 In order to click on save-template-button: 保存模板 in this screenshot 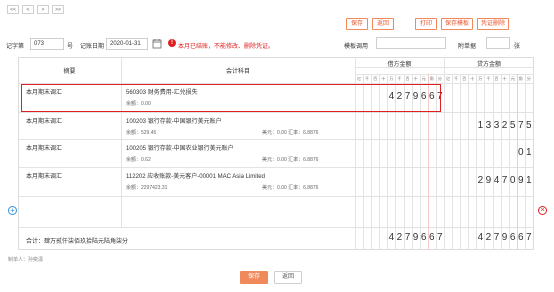, I will do `click(457, 24)`.